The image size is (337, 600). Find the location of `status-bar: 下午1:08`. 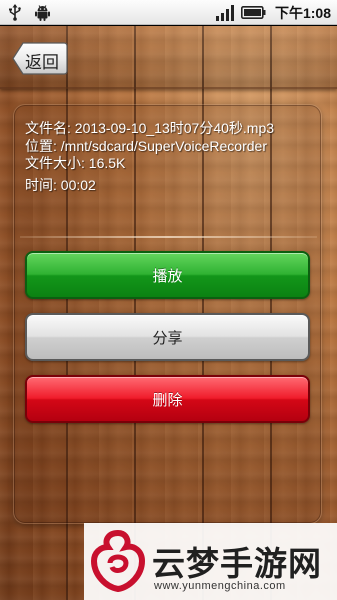

status-bar: 下午1:08 is located at coordinates (168, 12).